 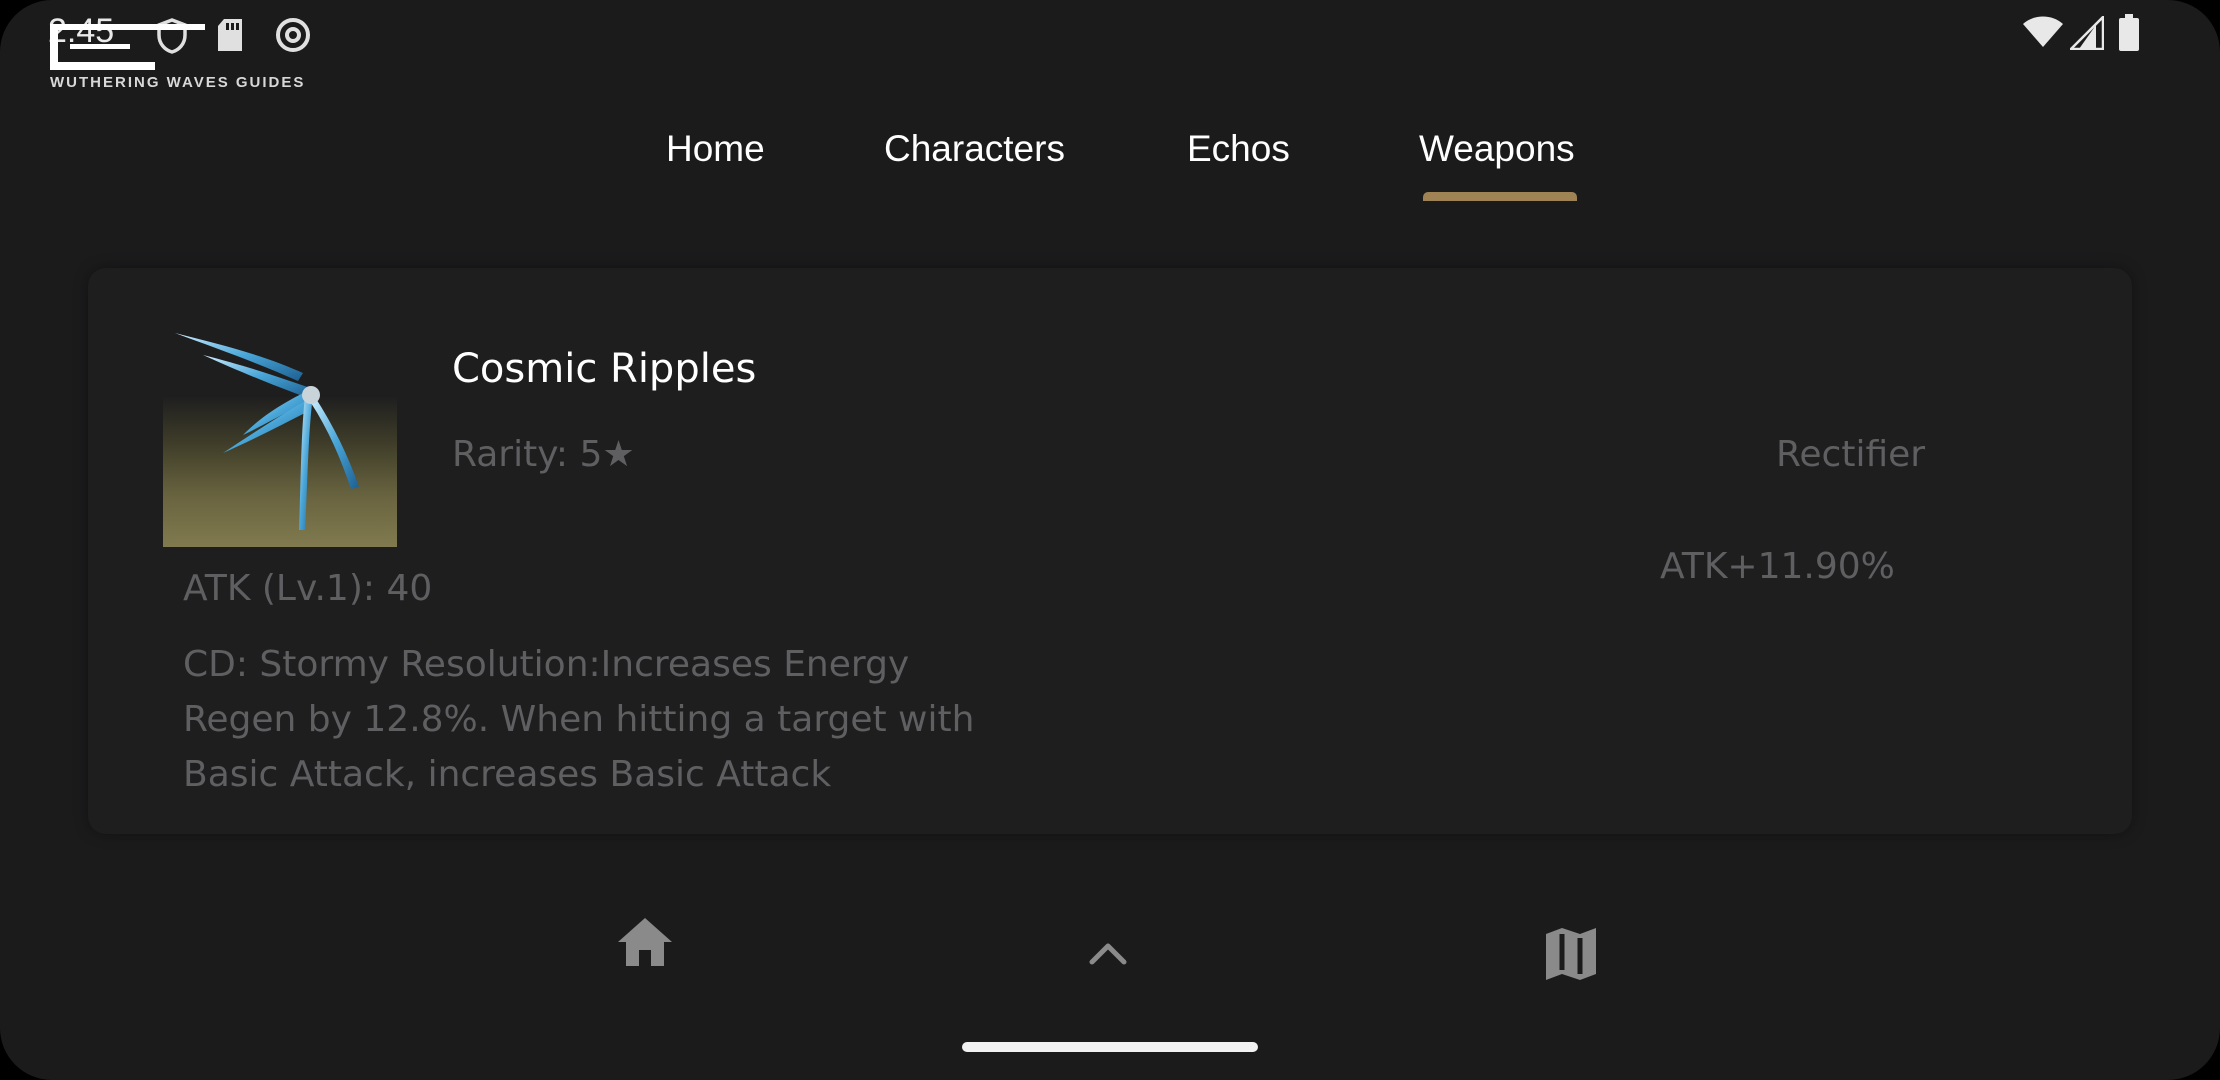 I want to click on tab-echos: Echos, so click(x=1238, y=149).